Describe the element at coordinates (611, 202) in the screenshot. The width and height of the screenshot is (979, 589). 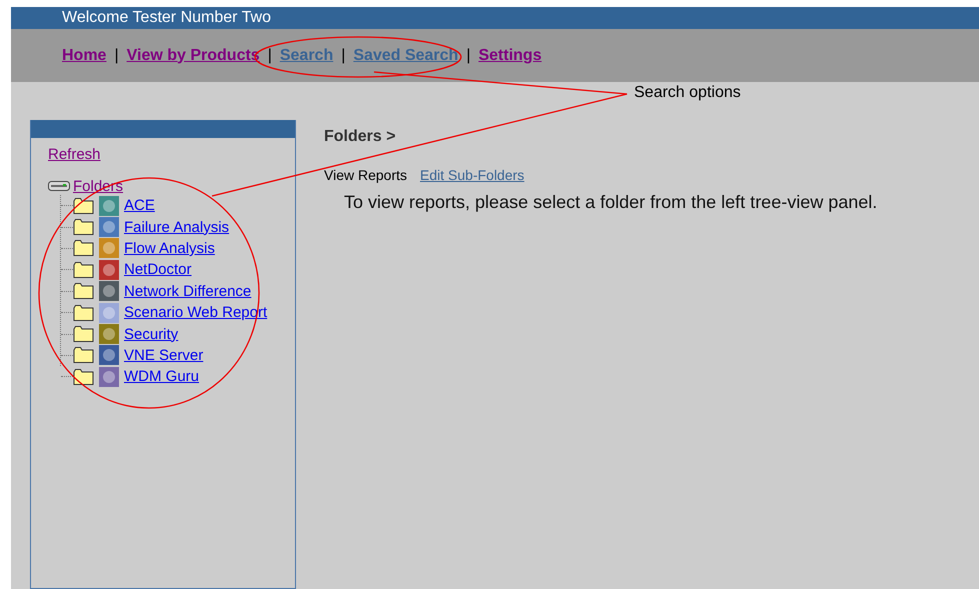
I see `instruction-text: To view reports, please select a folder from the left tree-view panel.` at that location.